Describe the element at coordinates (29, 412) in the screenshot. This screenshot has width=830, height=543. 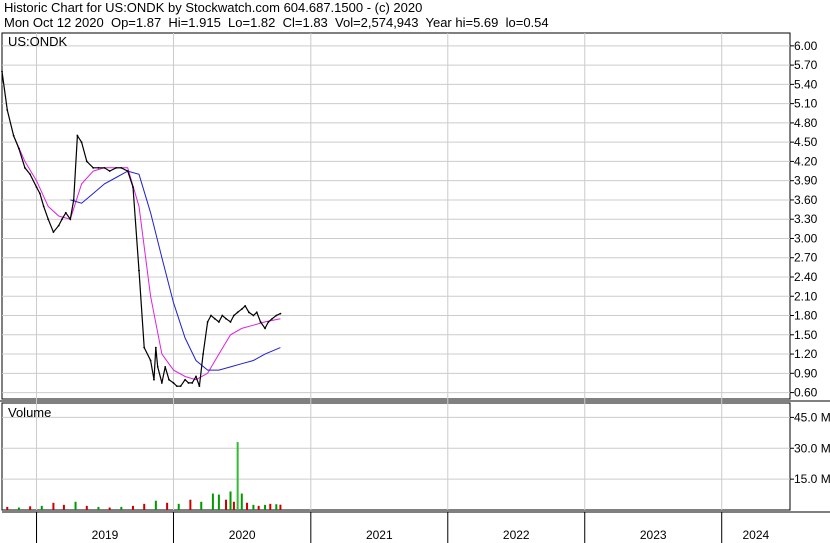
I see `volume-panel-title: Volume` at that location.